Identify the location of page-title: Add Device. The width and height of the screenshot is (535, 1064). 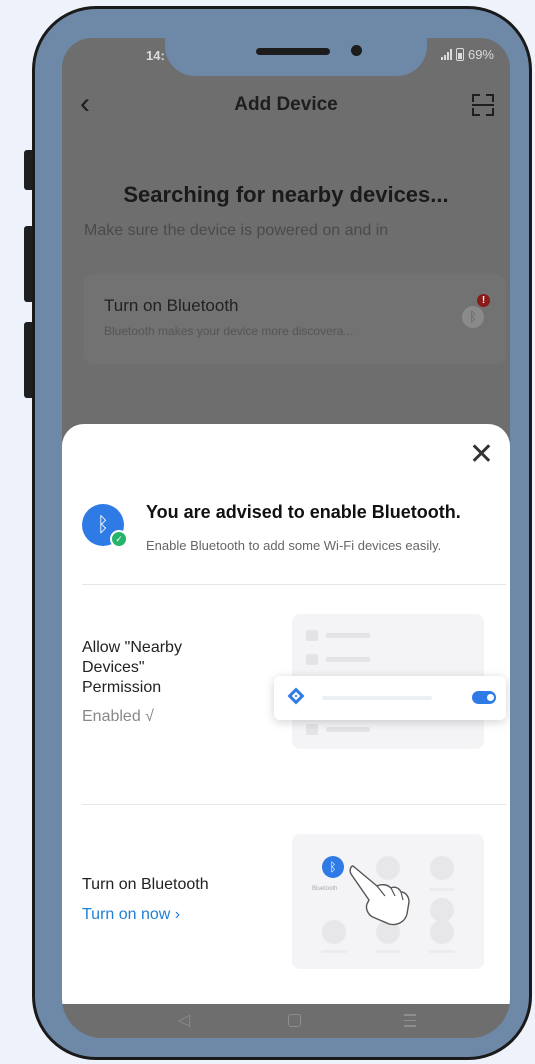
(286, 104).